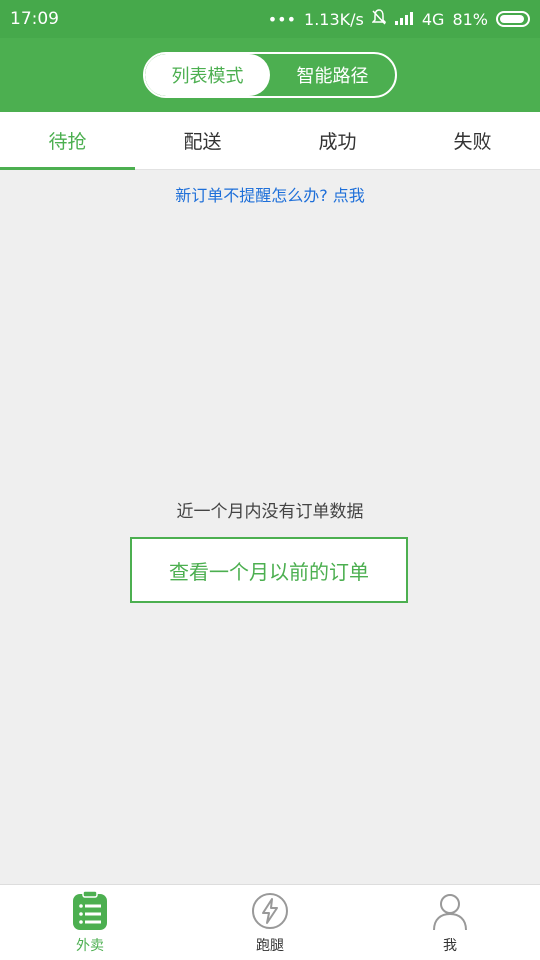 This screenshot has height=960, width=540. Describe the element at coordinates (34, 19) in the screenshot. I see `status-time: 17:09` at that location.